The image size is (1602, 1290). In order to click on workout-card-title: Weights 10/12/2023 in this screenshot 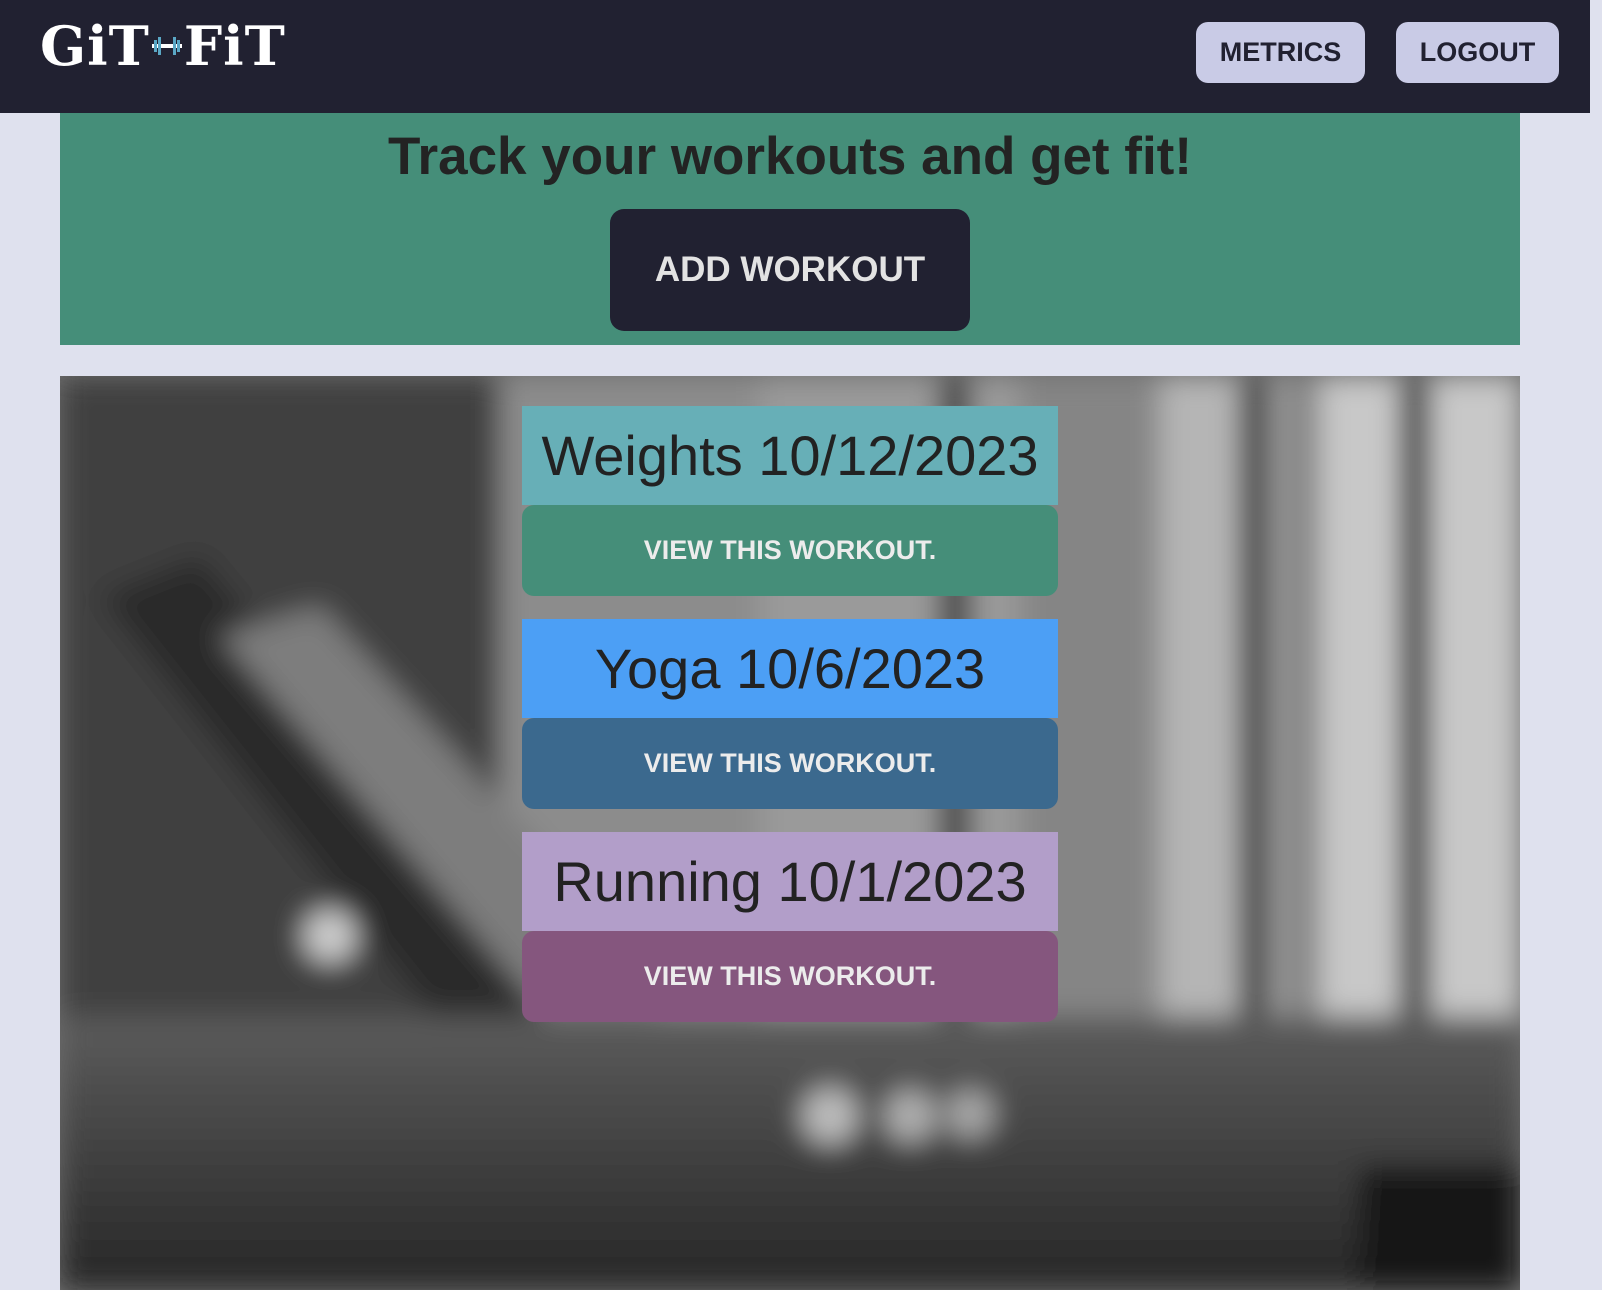, I will do `click(790, 455)`.